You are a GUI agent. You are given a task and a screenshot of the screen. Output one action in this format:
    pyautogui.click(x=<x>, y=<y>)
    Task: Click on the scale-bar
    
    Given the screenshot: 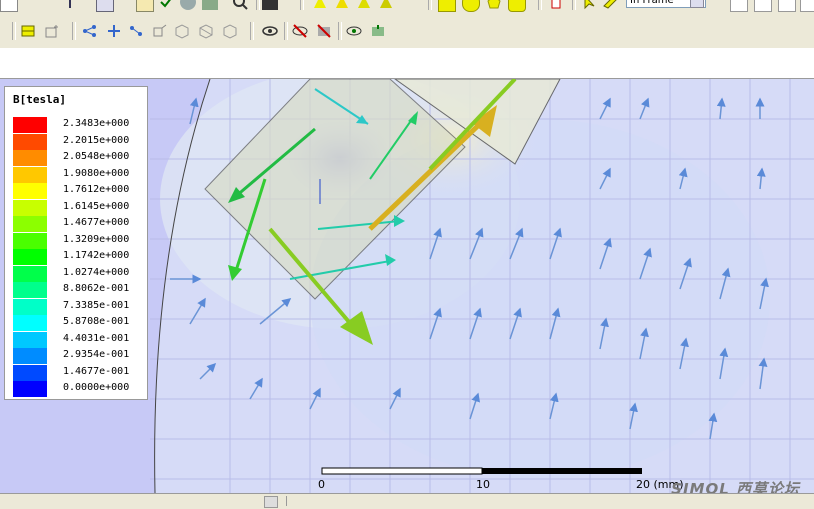 What is the action you would take?
    pyautogui.click(x=481, y=471)
    